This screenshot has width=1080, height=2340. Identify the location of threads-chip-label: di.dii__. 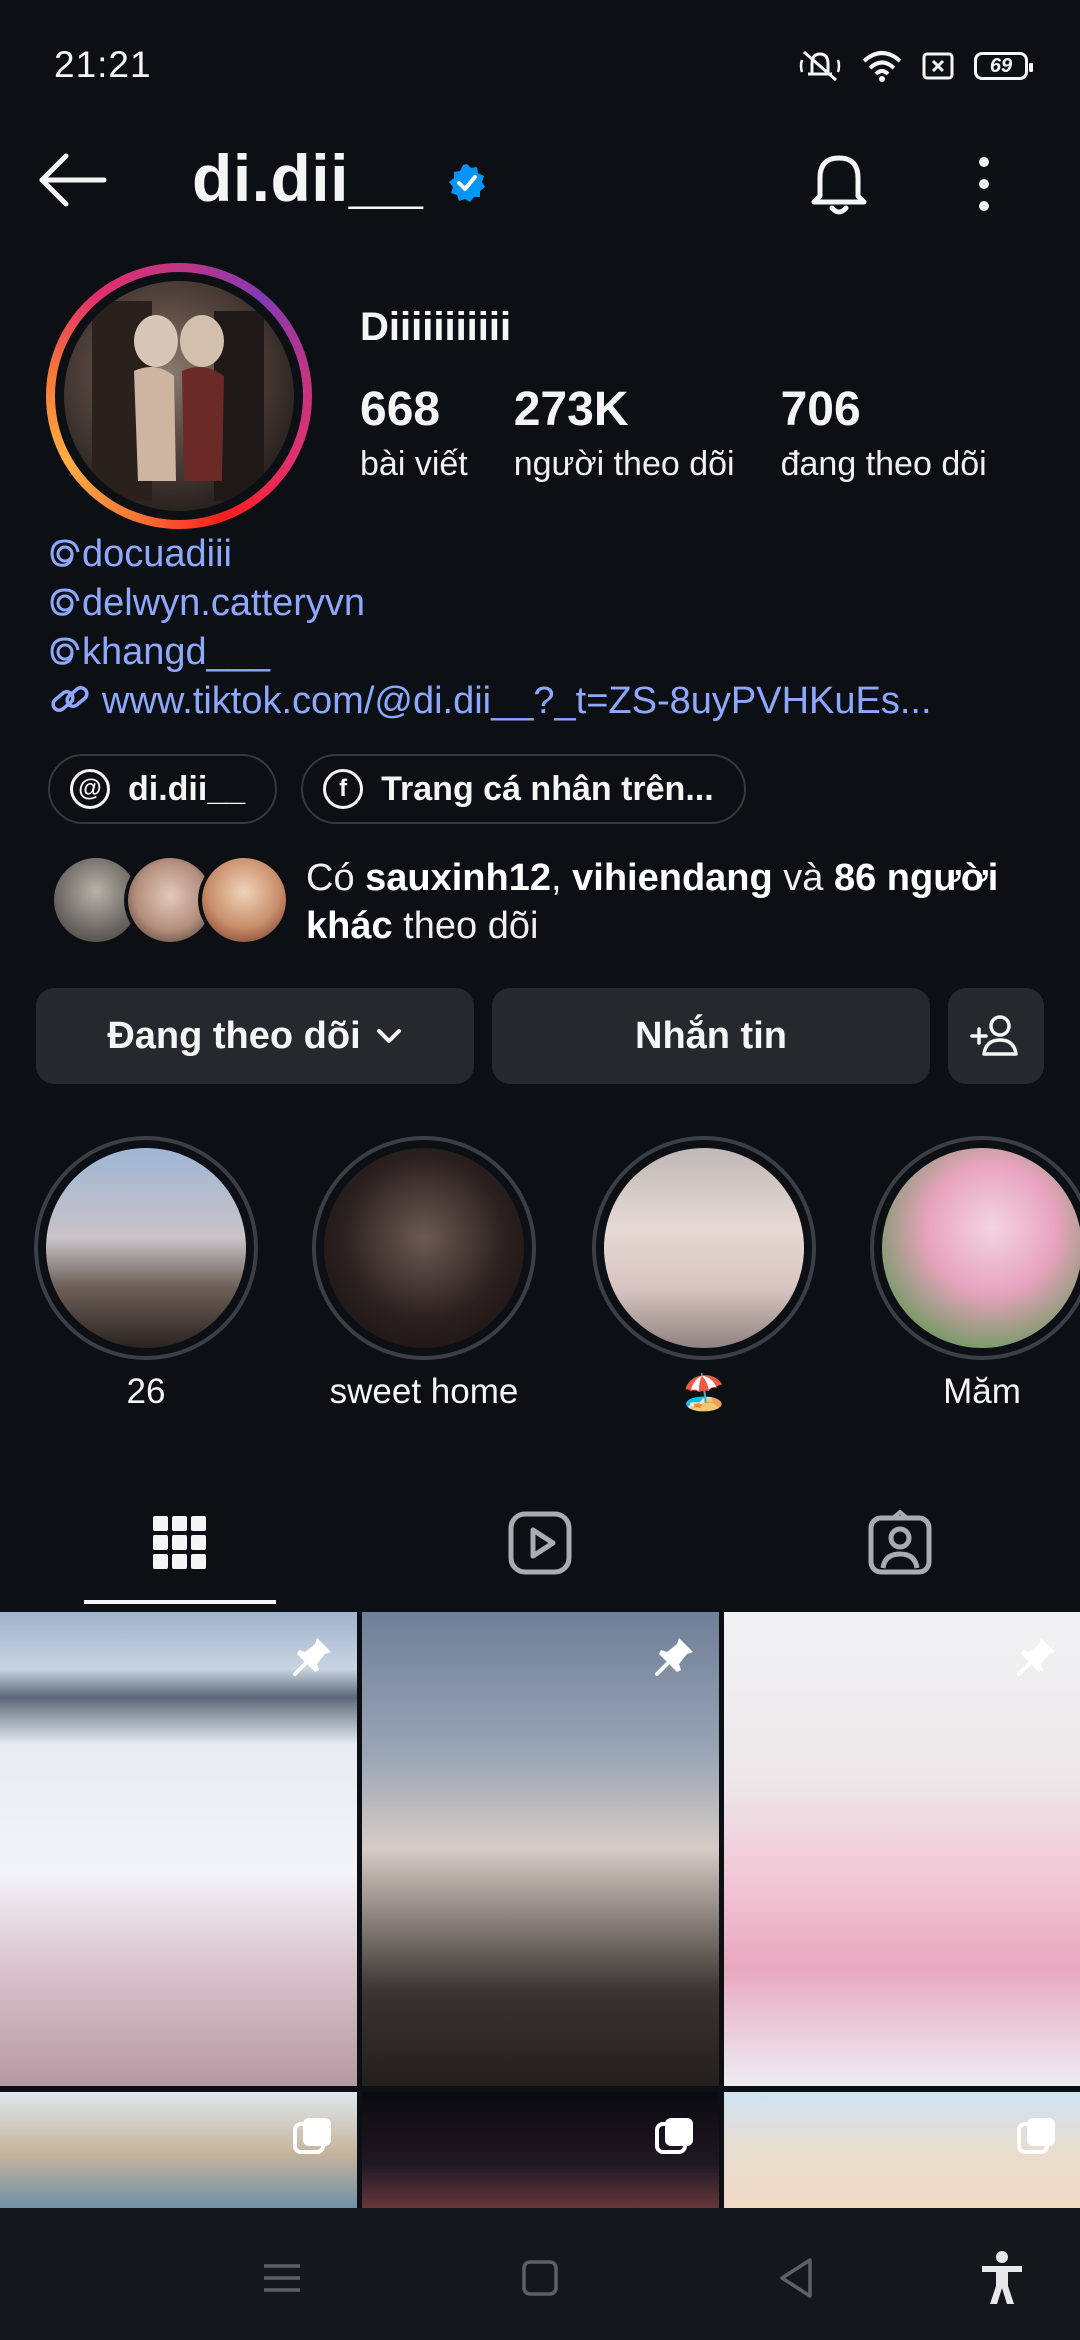
(187, 788).